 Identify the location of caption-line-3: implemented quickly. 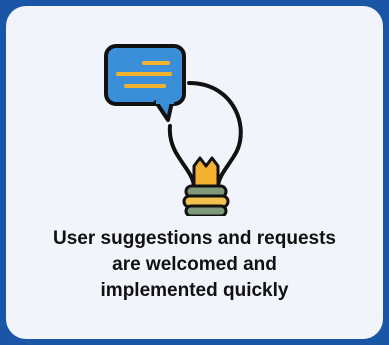
(194, 290).